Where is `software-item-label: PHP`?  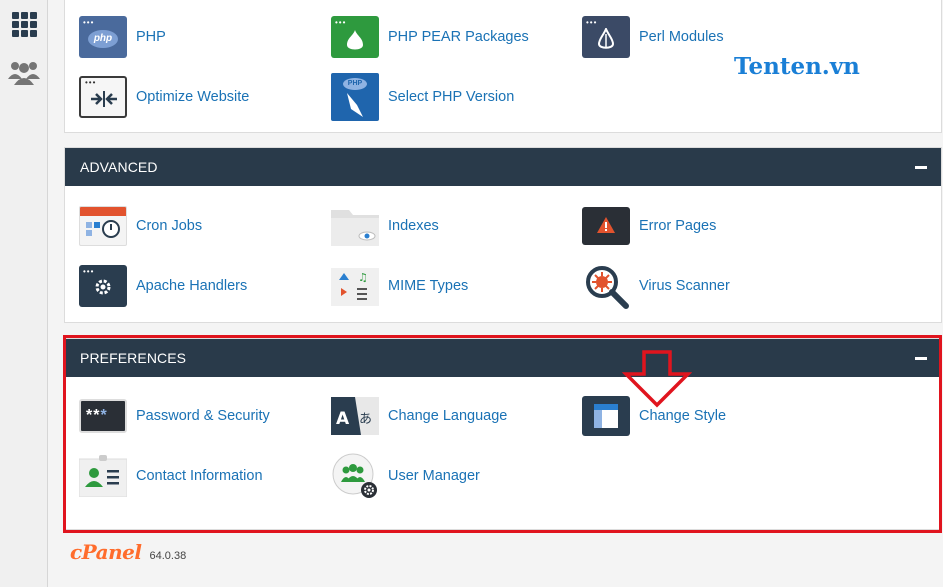
software-item-label: PHP is located at coordinates (151, 37).